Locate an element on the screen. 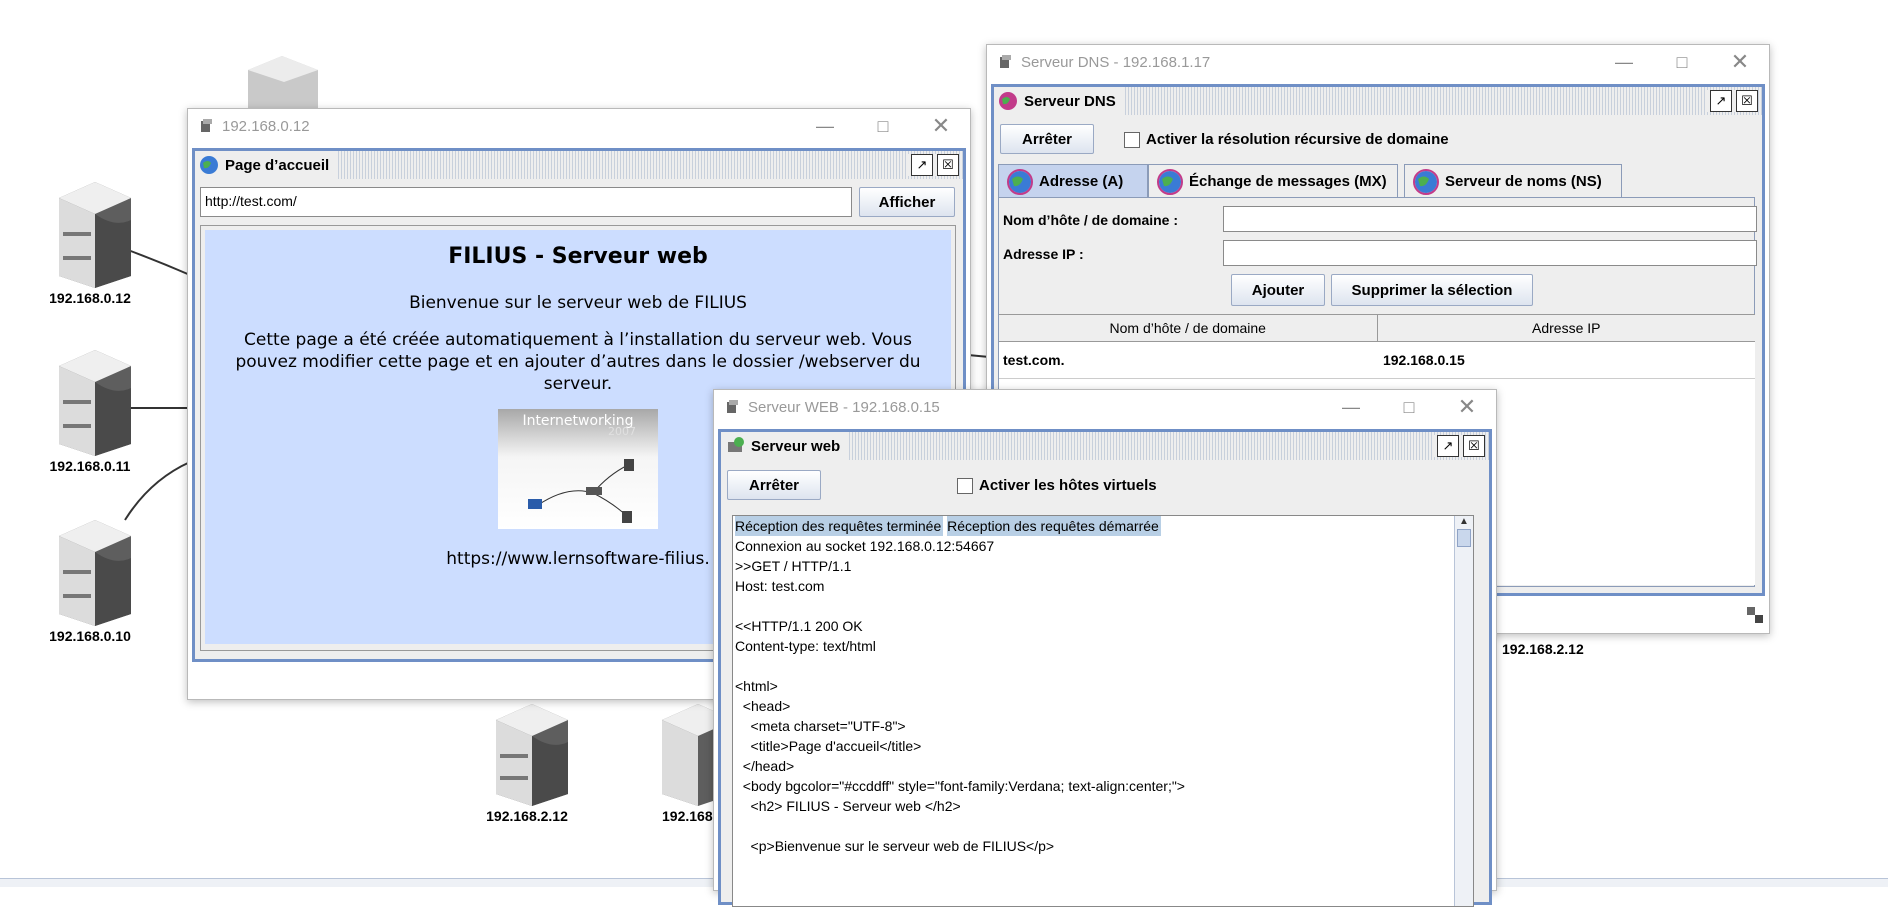 Image resolution: width=1888 pixels, height=907 pixels. log-vertical-scrollbar: ▲ is located at coordinates (1463, 711).